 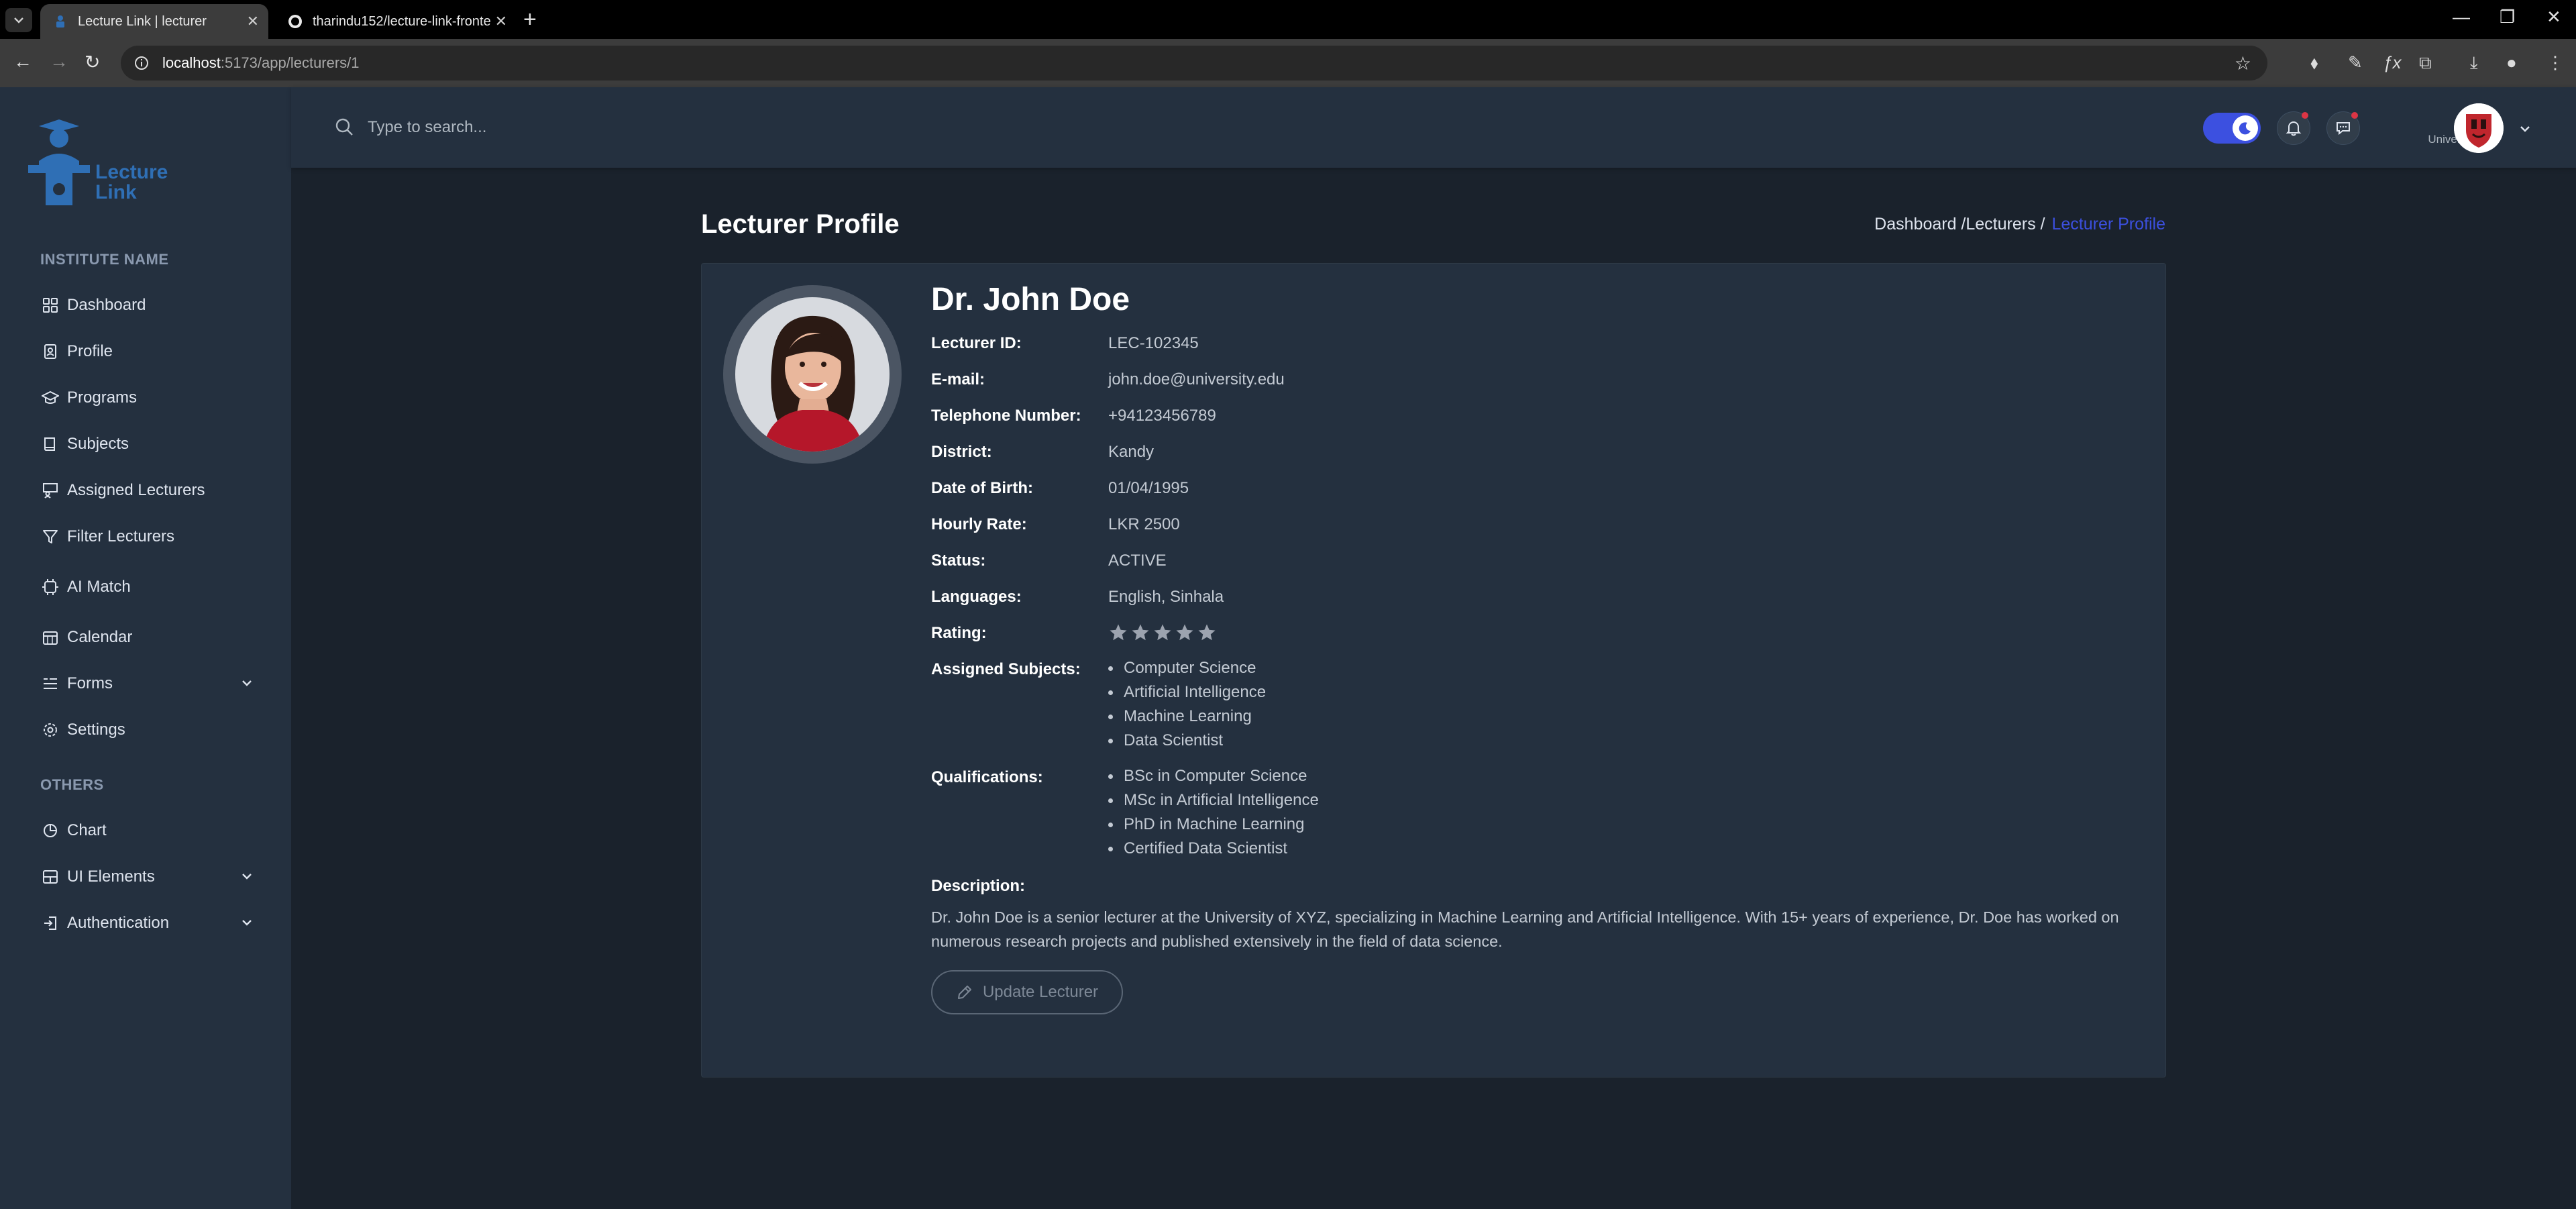 I want to click on extension-pen-icon: ✎, so click(x=2355, y=62).